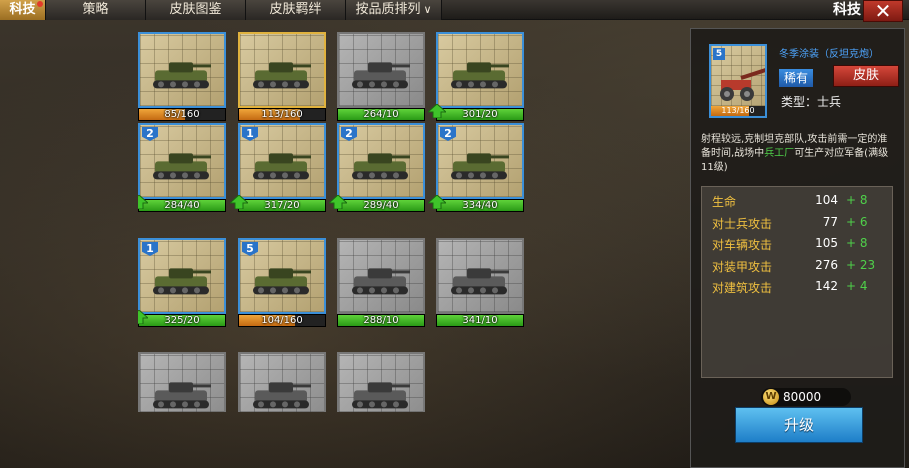 Image resolution: width=909 pixels, height=468 pixels. I want to click on skin-button: 皮肤, so click(866, 76).